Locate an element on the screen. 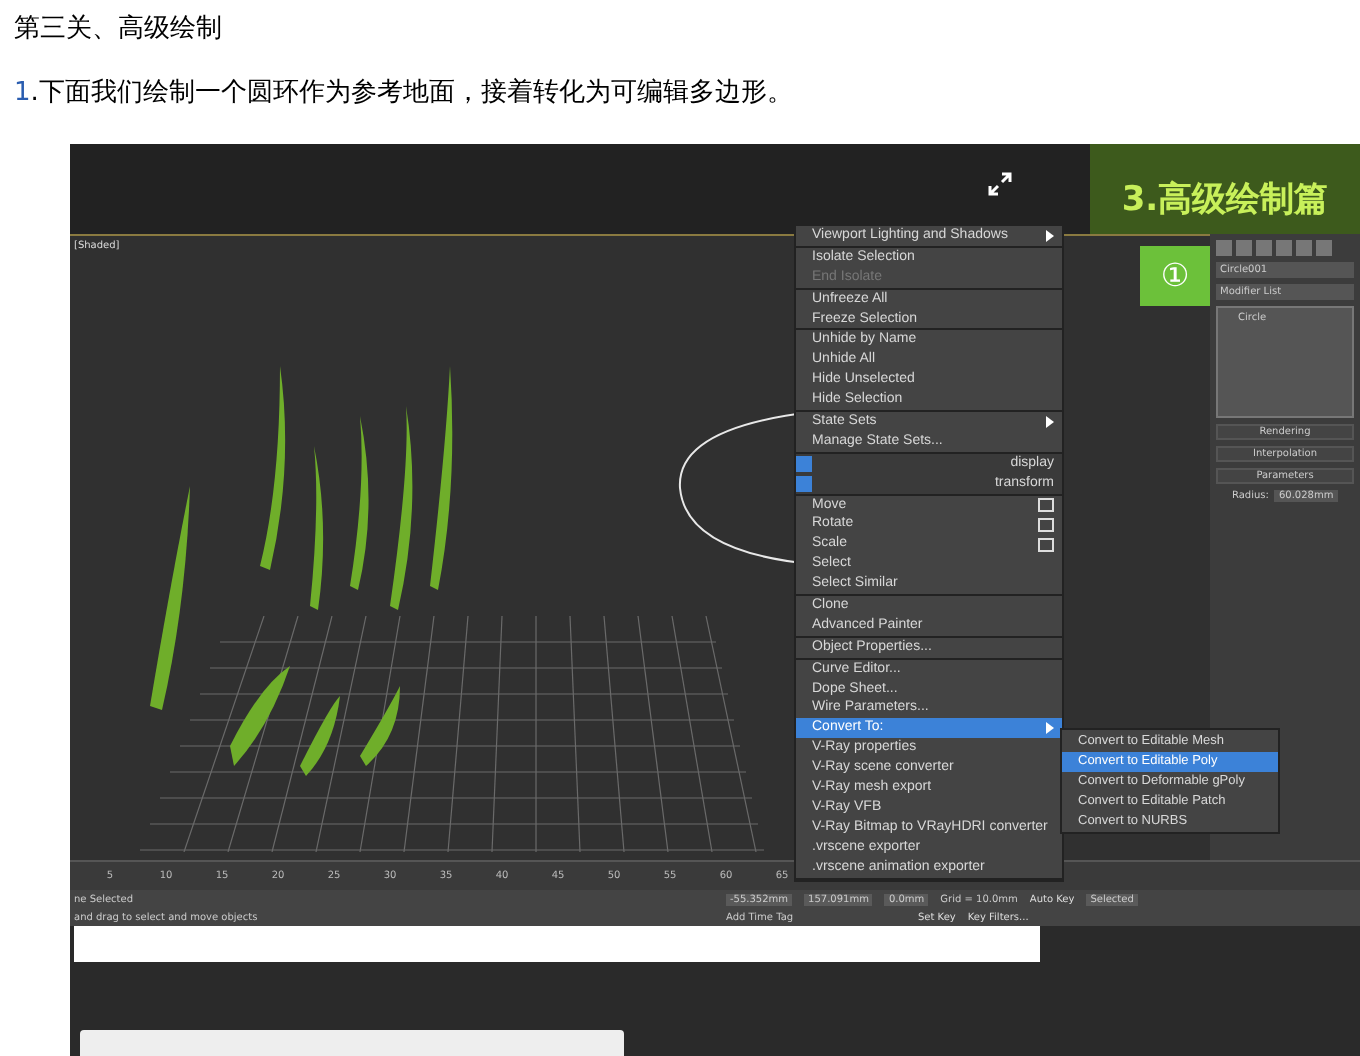  step-marker: ① is located at coordinates (1175, 276).